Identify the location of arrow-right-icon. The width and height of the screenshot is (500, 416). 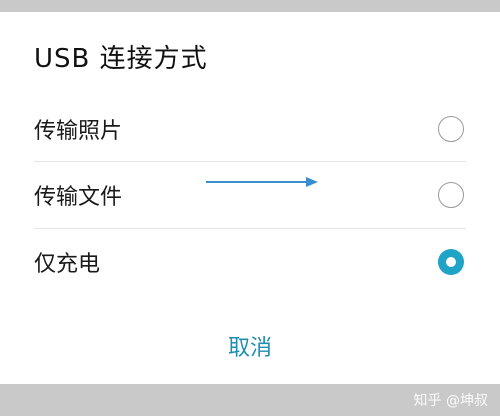
(262, 182).